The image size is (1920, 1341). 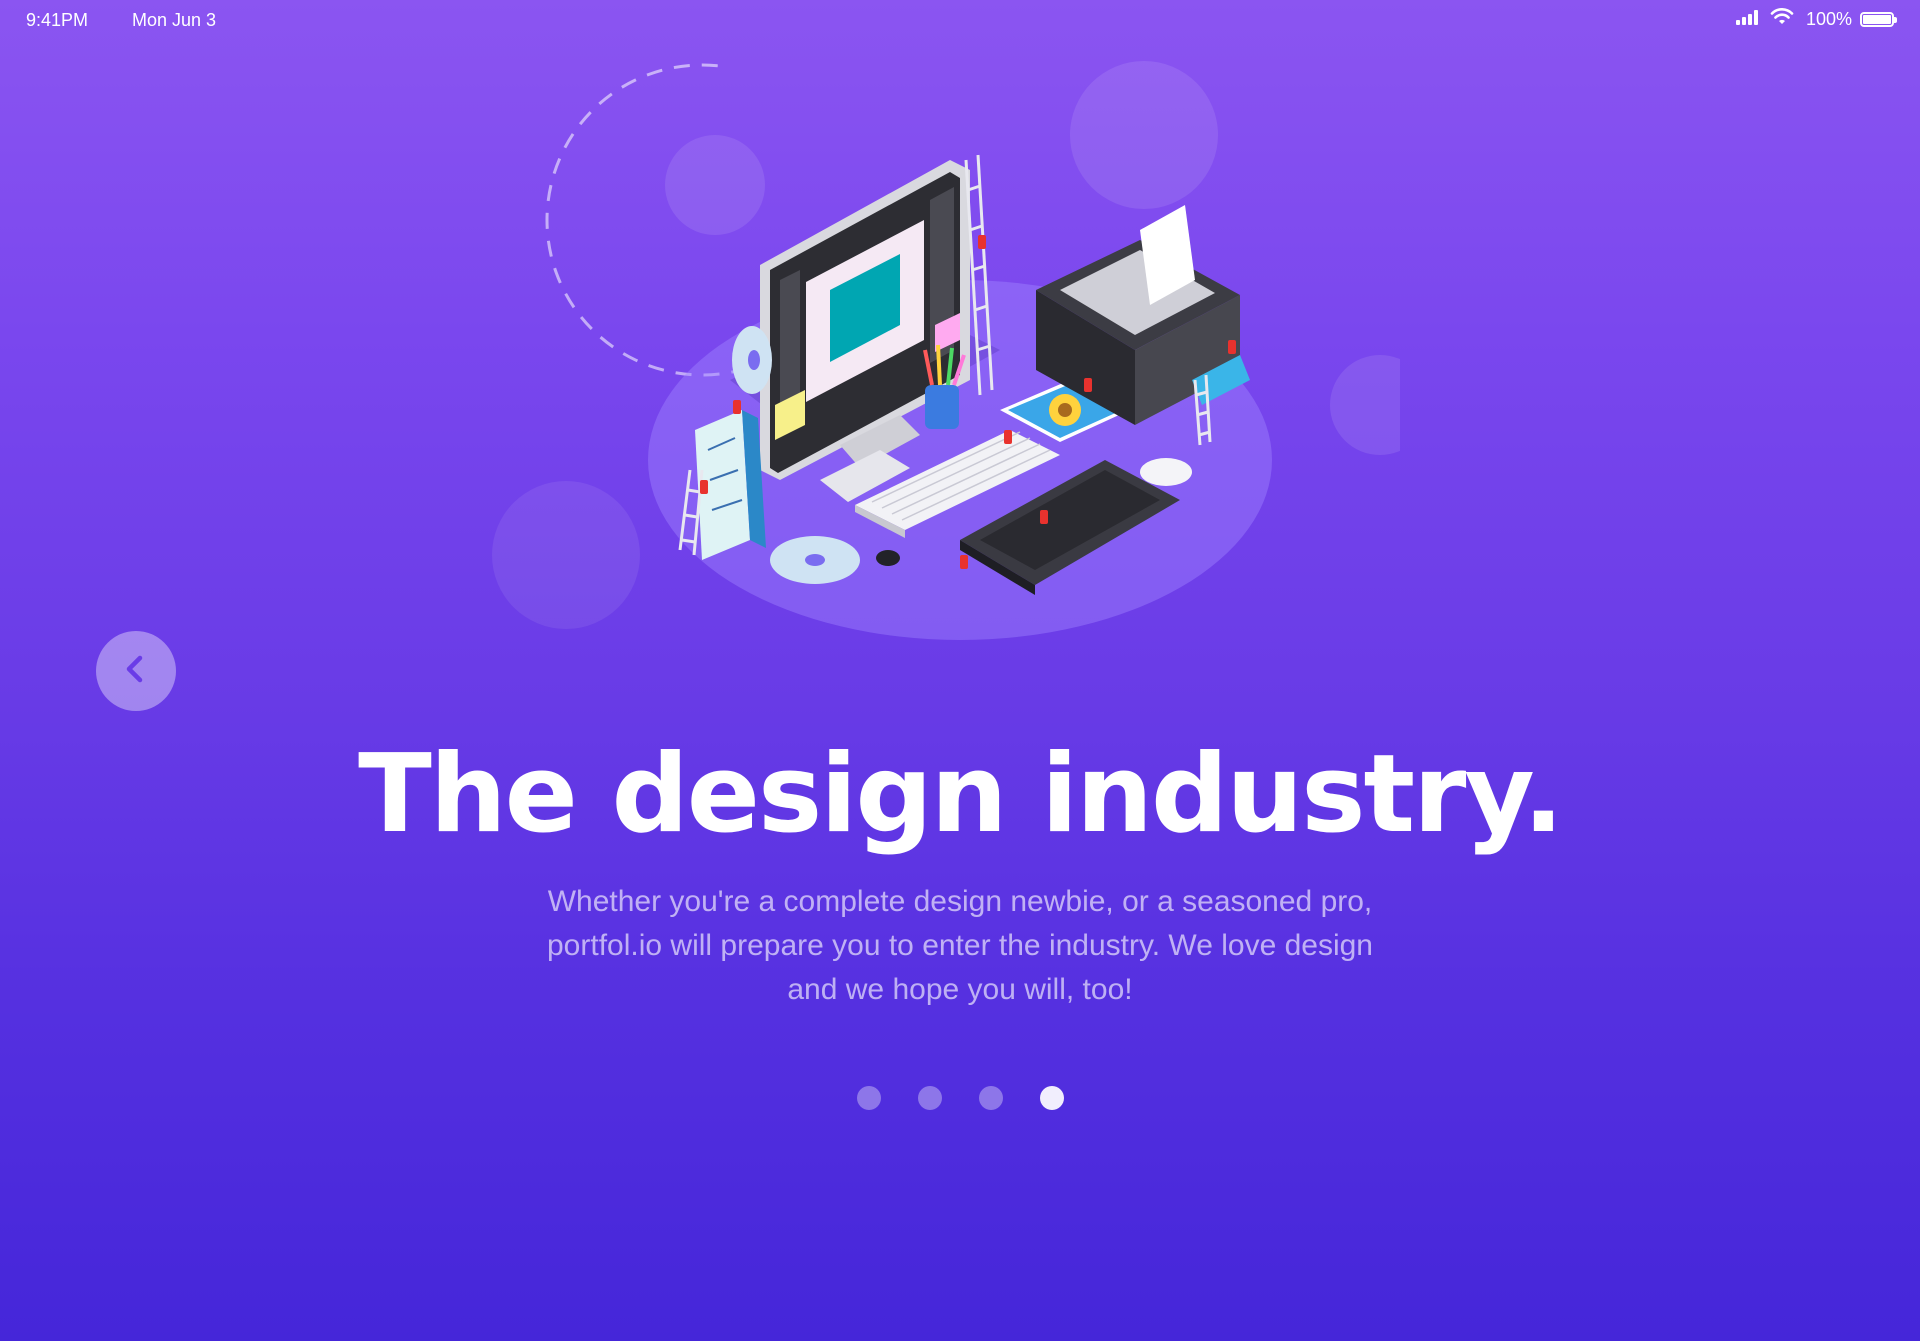 I want to click on mouse, so click(x=1166, y=472).